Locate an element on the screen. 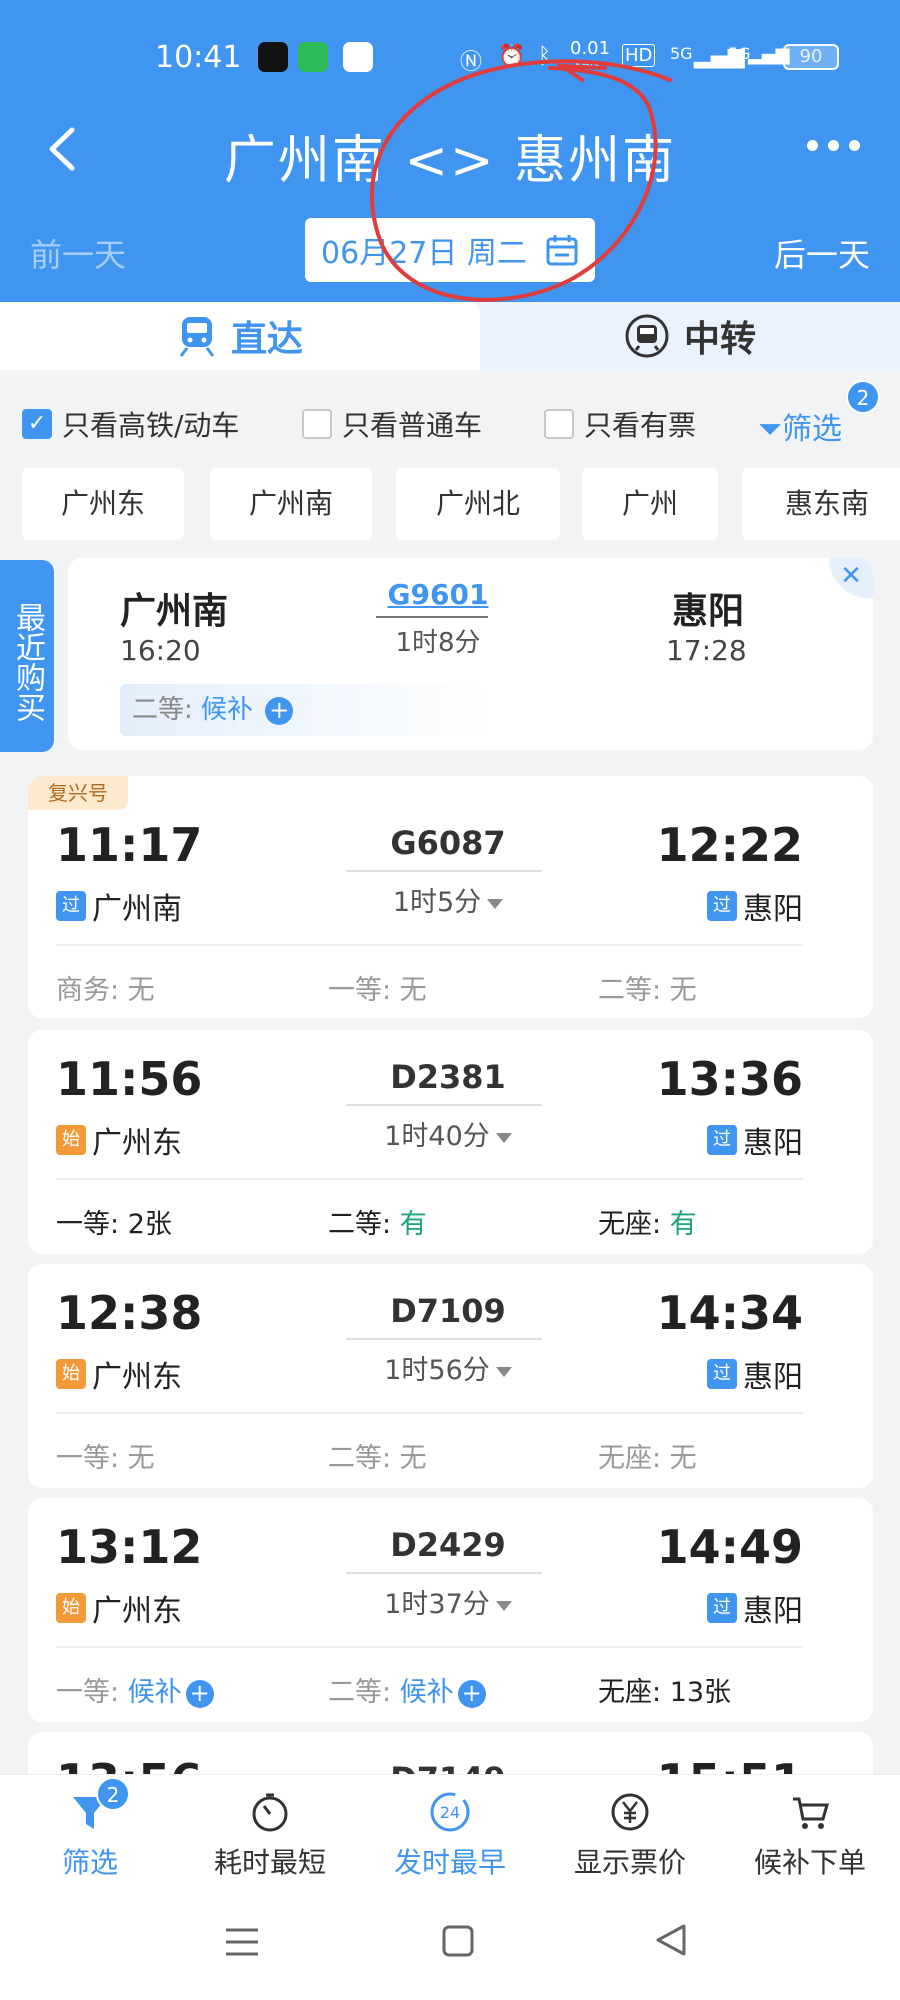 This screenshot has width=900, height=2000. filter-row: ✓ 只看高铁/动车 只看普通车 只看有票 ⏷筛选 2 is located at coordinates (450, 418).